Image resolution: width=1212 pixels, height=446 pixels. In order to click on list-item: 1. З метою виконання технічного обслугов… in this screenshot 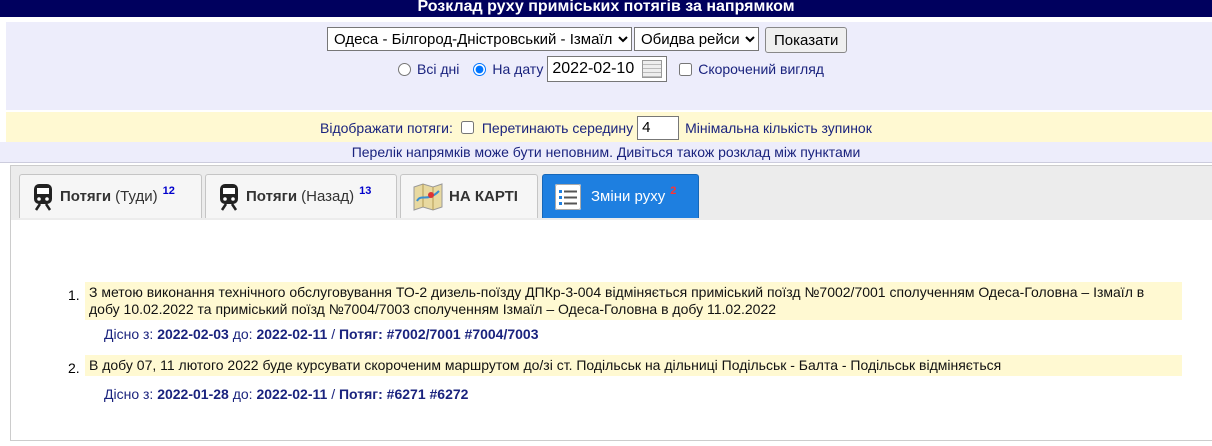, I will do `click(623, 312)`.